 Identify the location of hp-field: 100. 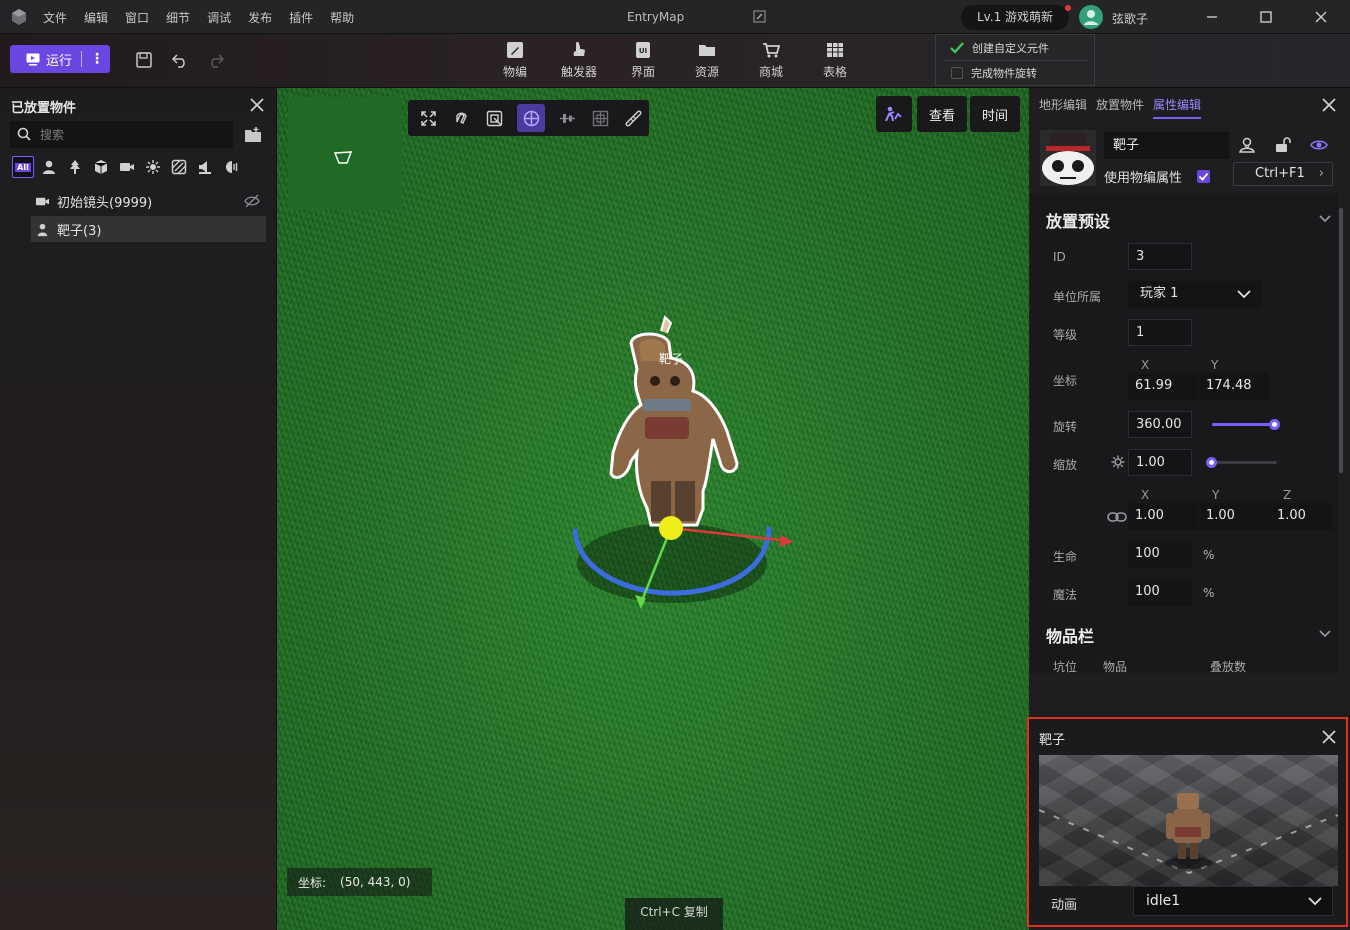
(1160, 554).